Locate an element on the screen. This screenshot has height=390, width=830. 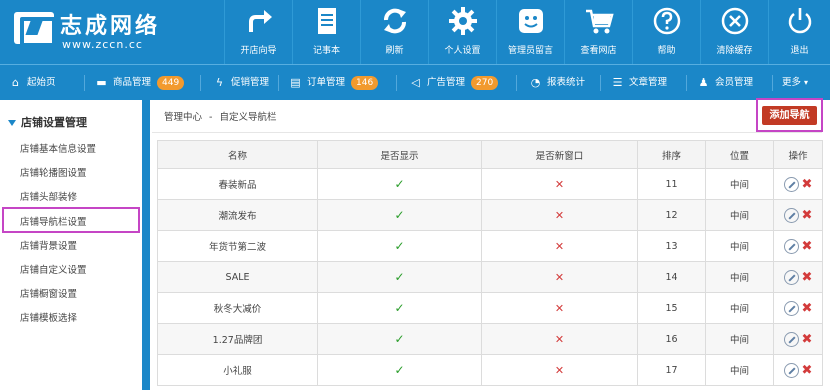
column-header-visible: 是否显示 is located at coordinates (399, 154).